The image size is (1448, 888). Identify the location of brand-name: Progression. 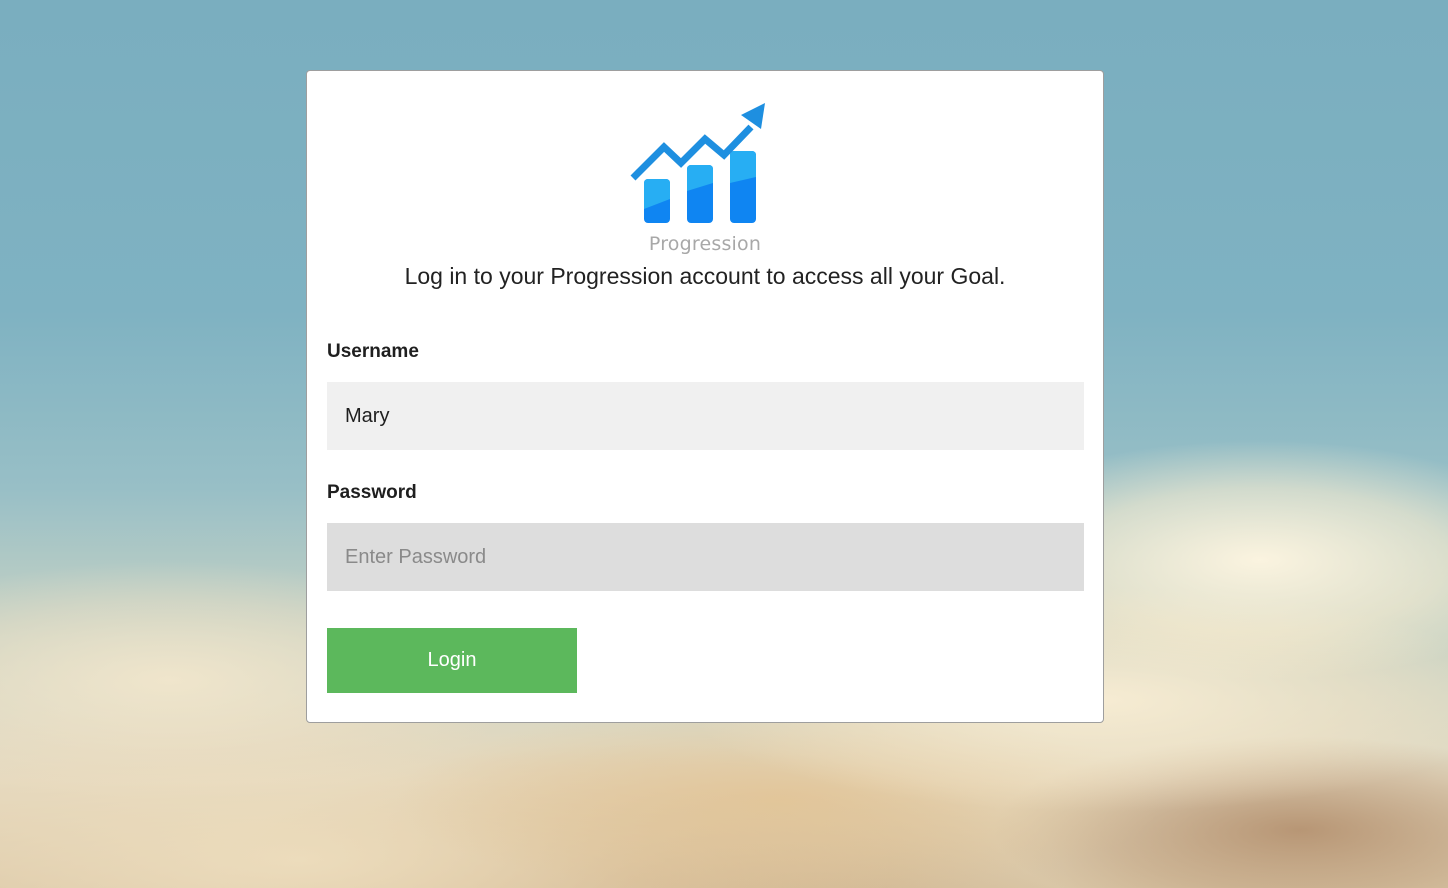
(705, 244).